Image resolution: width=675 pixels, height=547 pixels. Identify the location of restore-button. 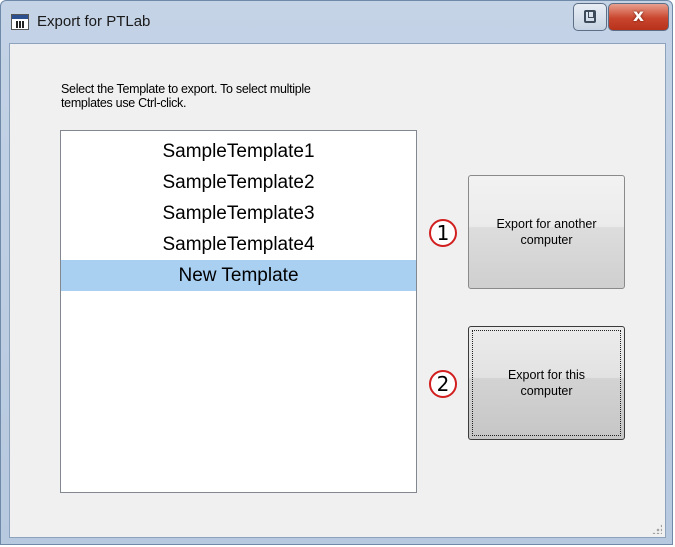
(590, 17).